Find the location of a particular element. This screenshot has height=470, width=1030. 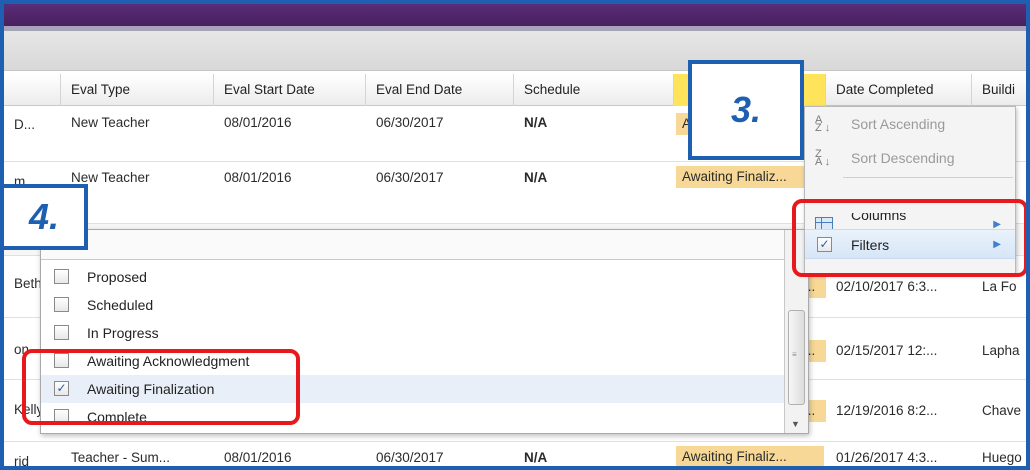

menu-separator is located at coordinates (928, 177).